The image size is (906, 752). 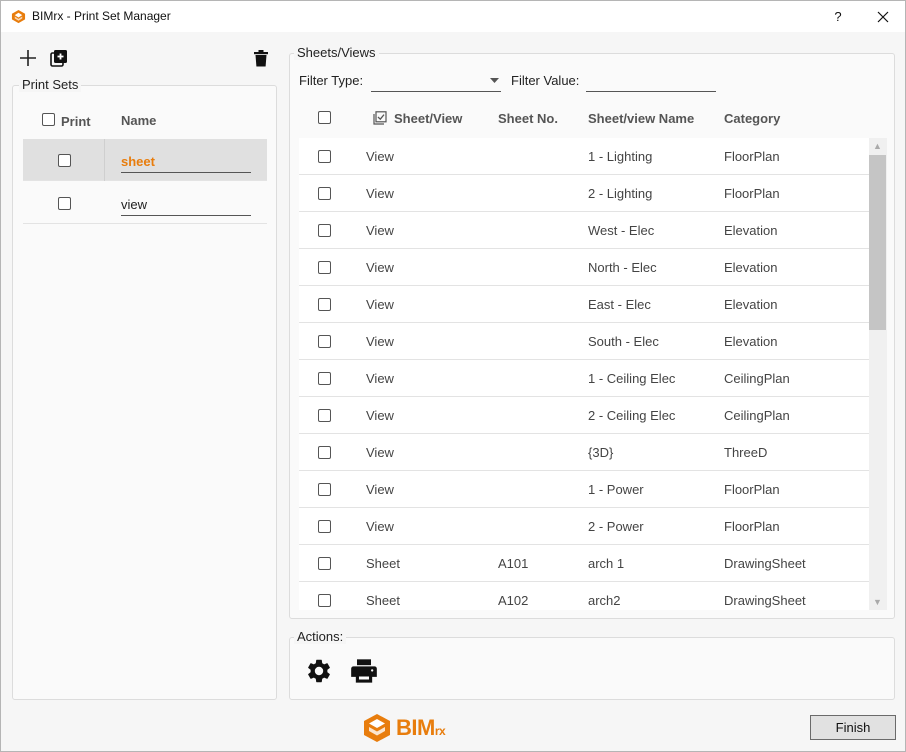 I want to click on logo-suffix-text: rx, so click(x=440, y=731).